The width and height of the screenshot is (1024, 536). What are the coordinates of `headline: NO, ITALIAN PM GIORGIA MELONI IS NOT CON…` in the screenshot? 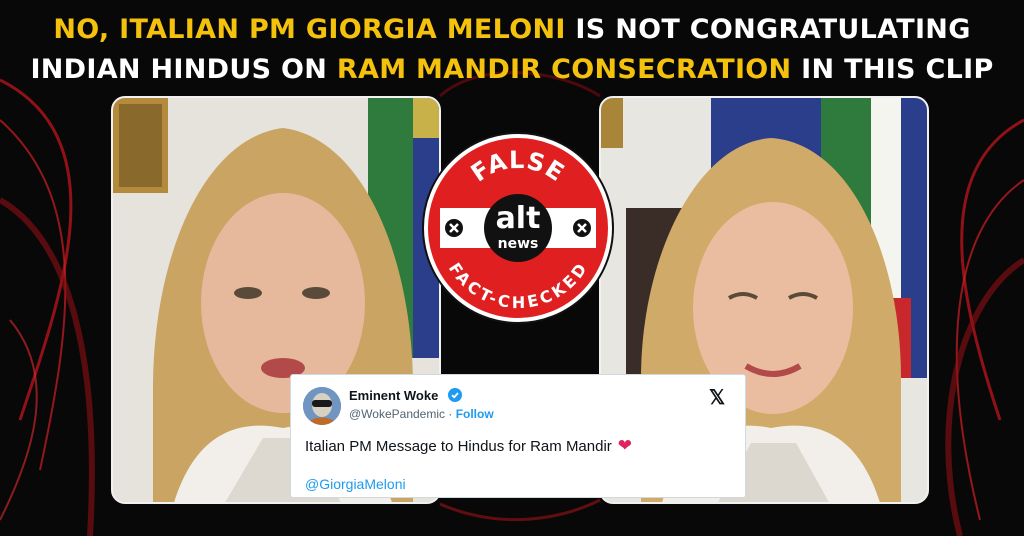 It's located at (512, 50).